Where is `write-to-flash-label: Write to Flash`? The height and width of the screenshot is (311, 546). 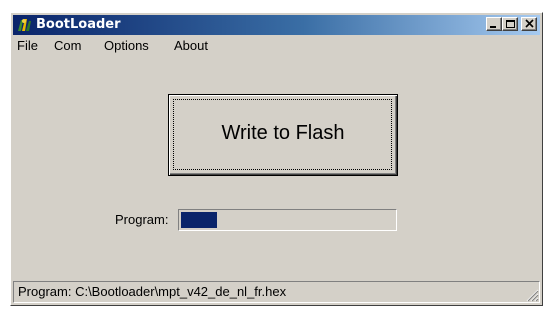
write-to-flash-label: Write to Flash is located at coordinates (283, 133).